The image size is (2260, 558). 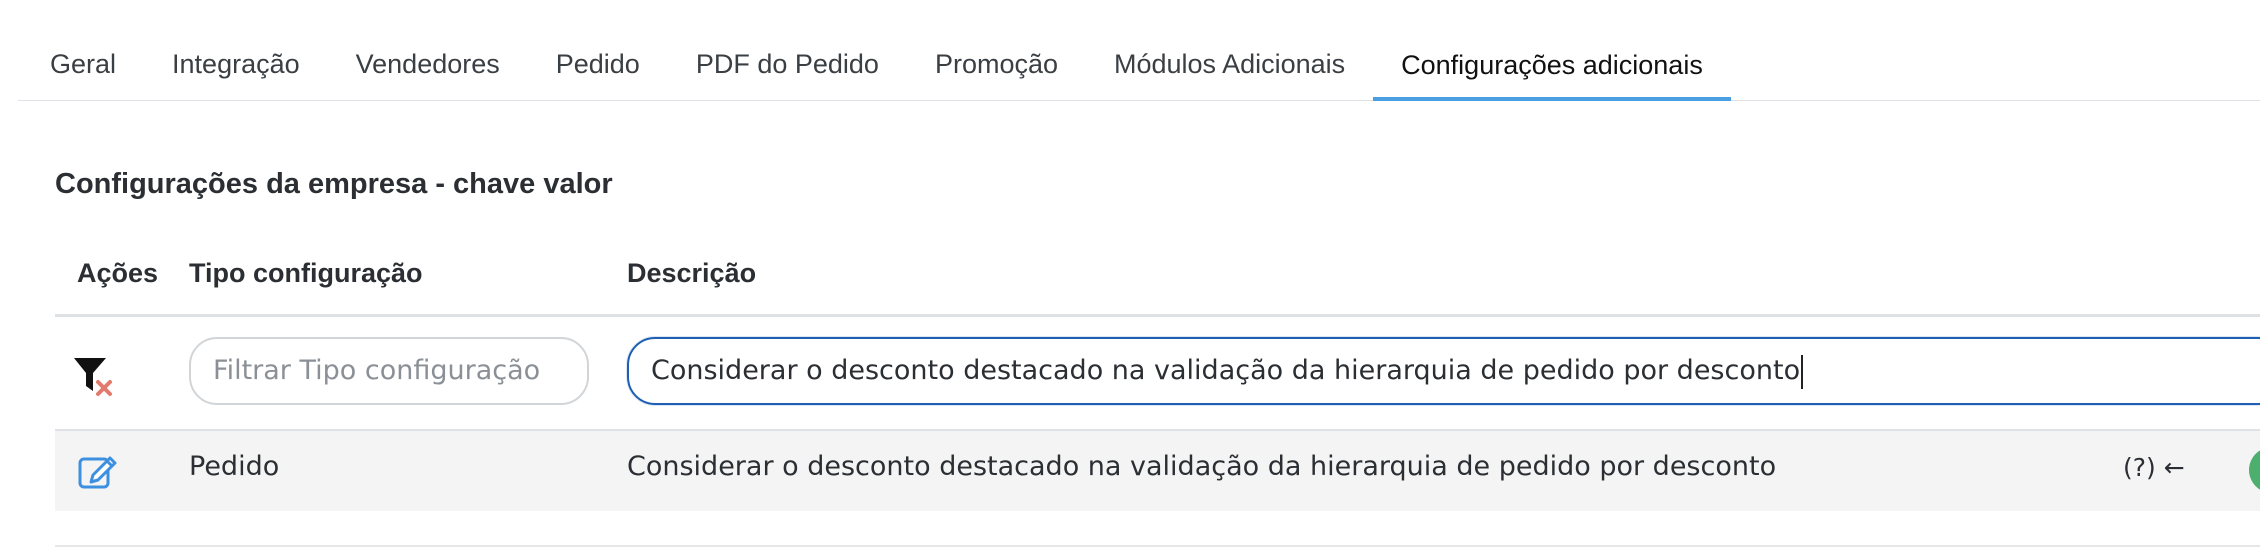 What do you see at coordinates (1157, 546) in the screenshot?
I see `table-bottom-divider` at bounding box center [1157, 546].